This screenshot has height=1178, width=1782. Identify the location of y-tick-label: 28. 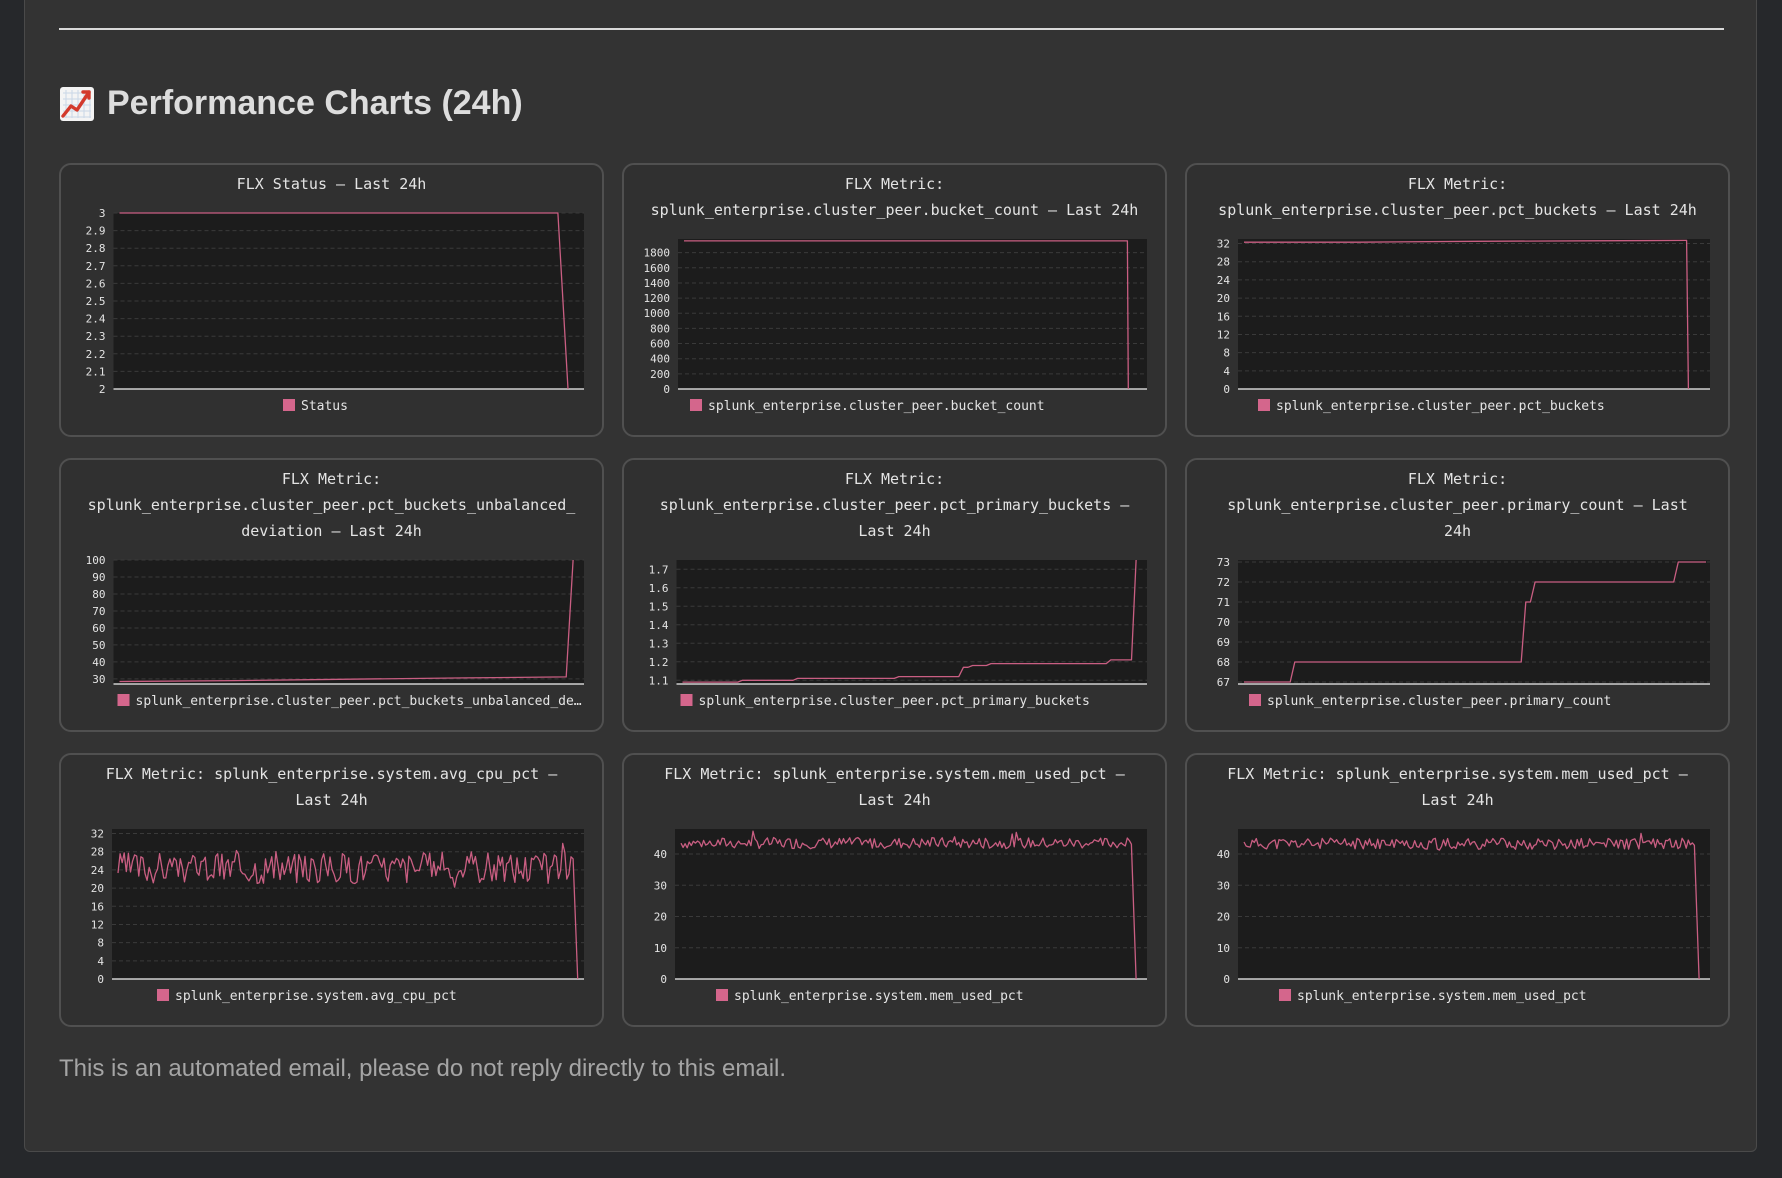
(97, 852).